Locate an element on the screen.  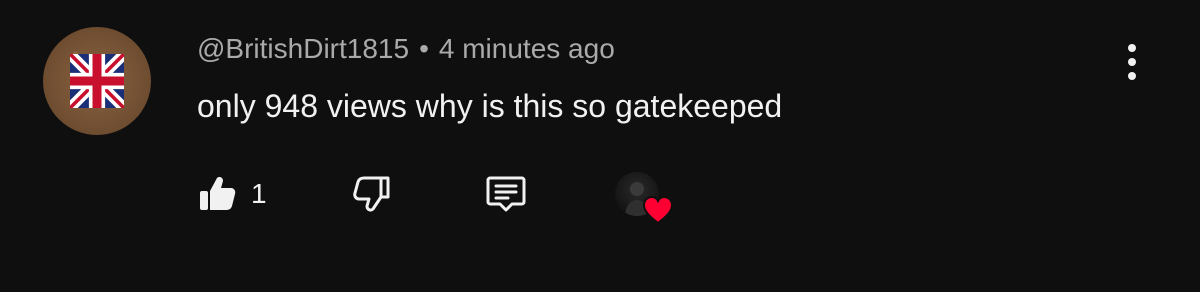
author-avatar is located at coordinates (97, 81).